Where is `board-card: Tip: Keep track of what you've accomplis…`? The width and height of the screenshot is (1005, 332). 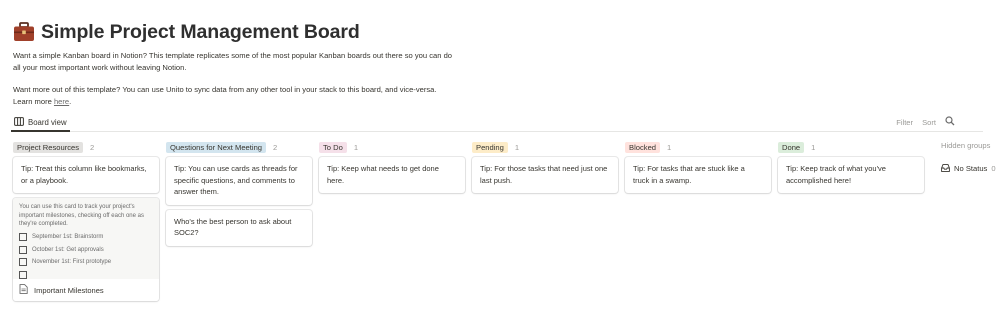
board-card: Tip: Keep track of what you've accomplis… is located at coordinates (851, 175).